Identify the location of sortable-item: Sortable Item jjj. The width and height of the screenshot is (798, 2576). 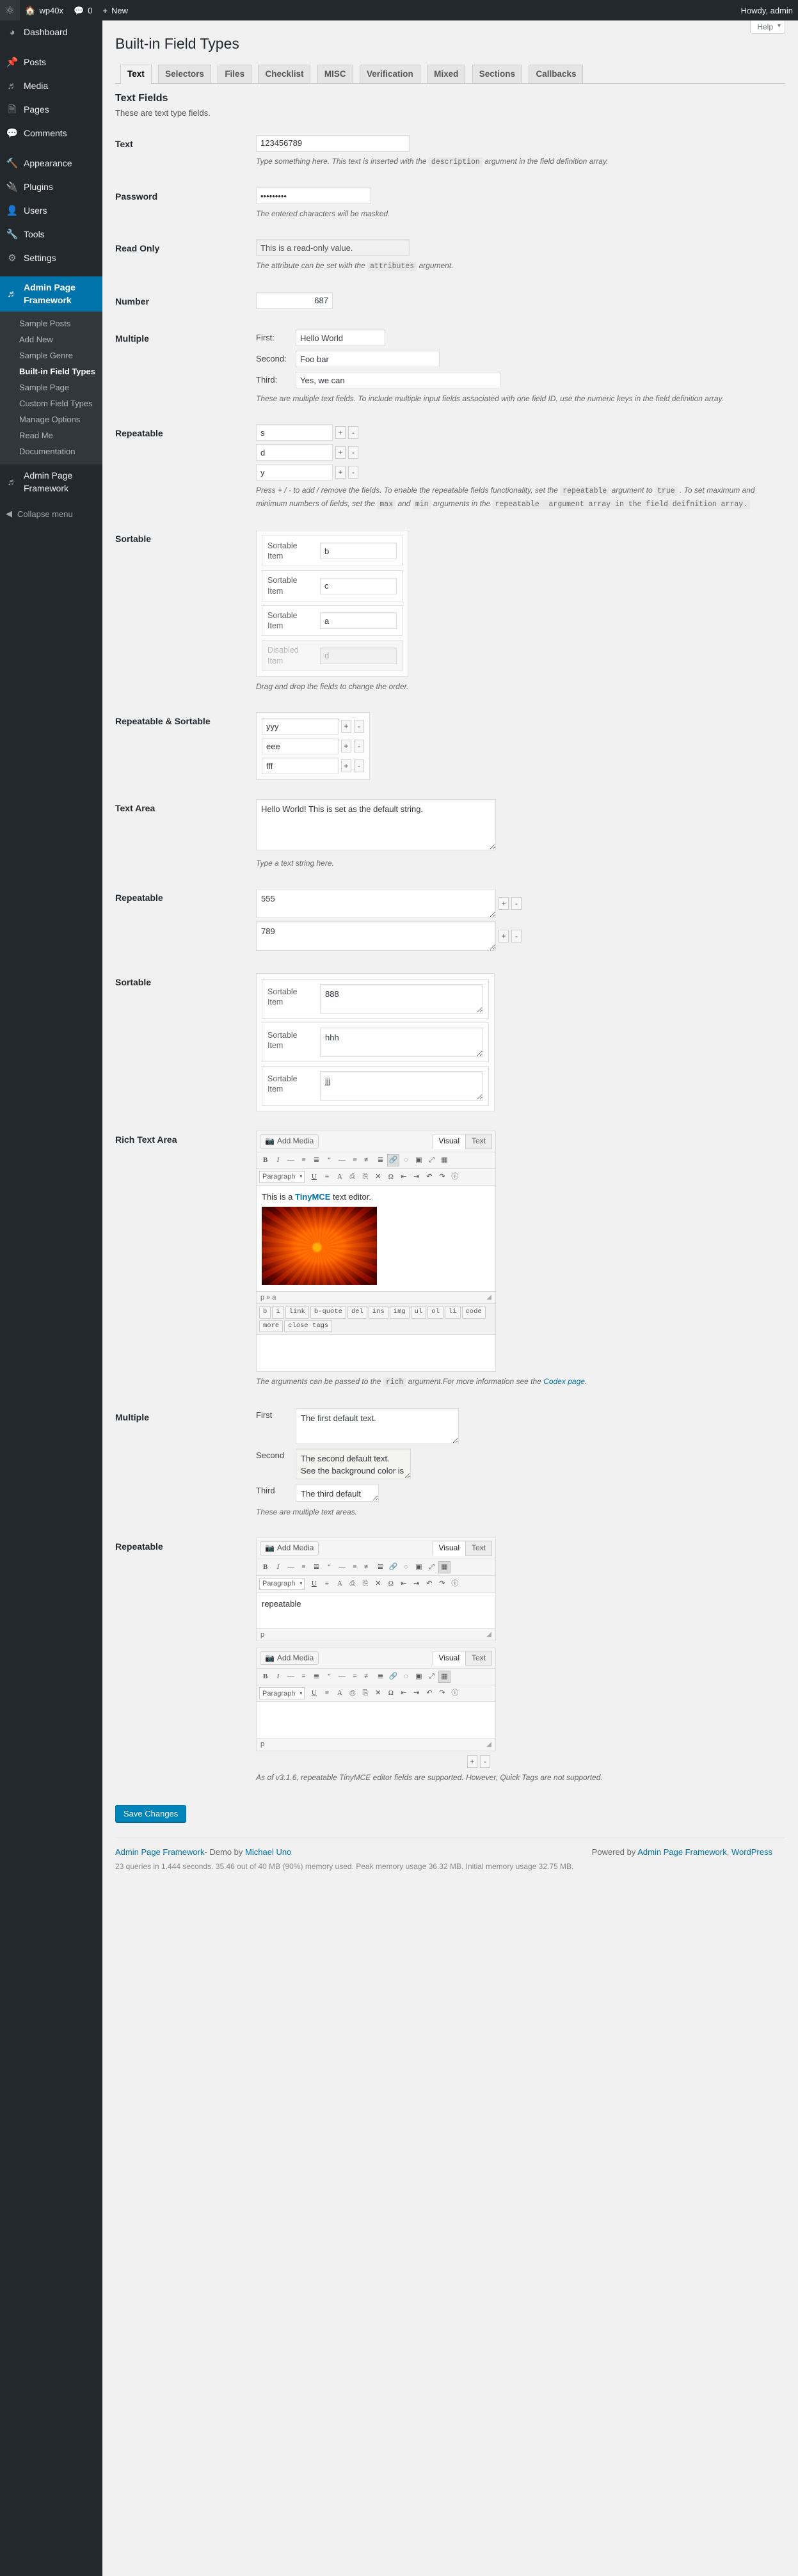
(375, 1086).